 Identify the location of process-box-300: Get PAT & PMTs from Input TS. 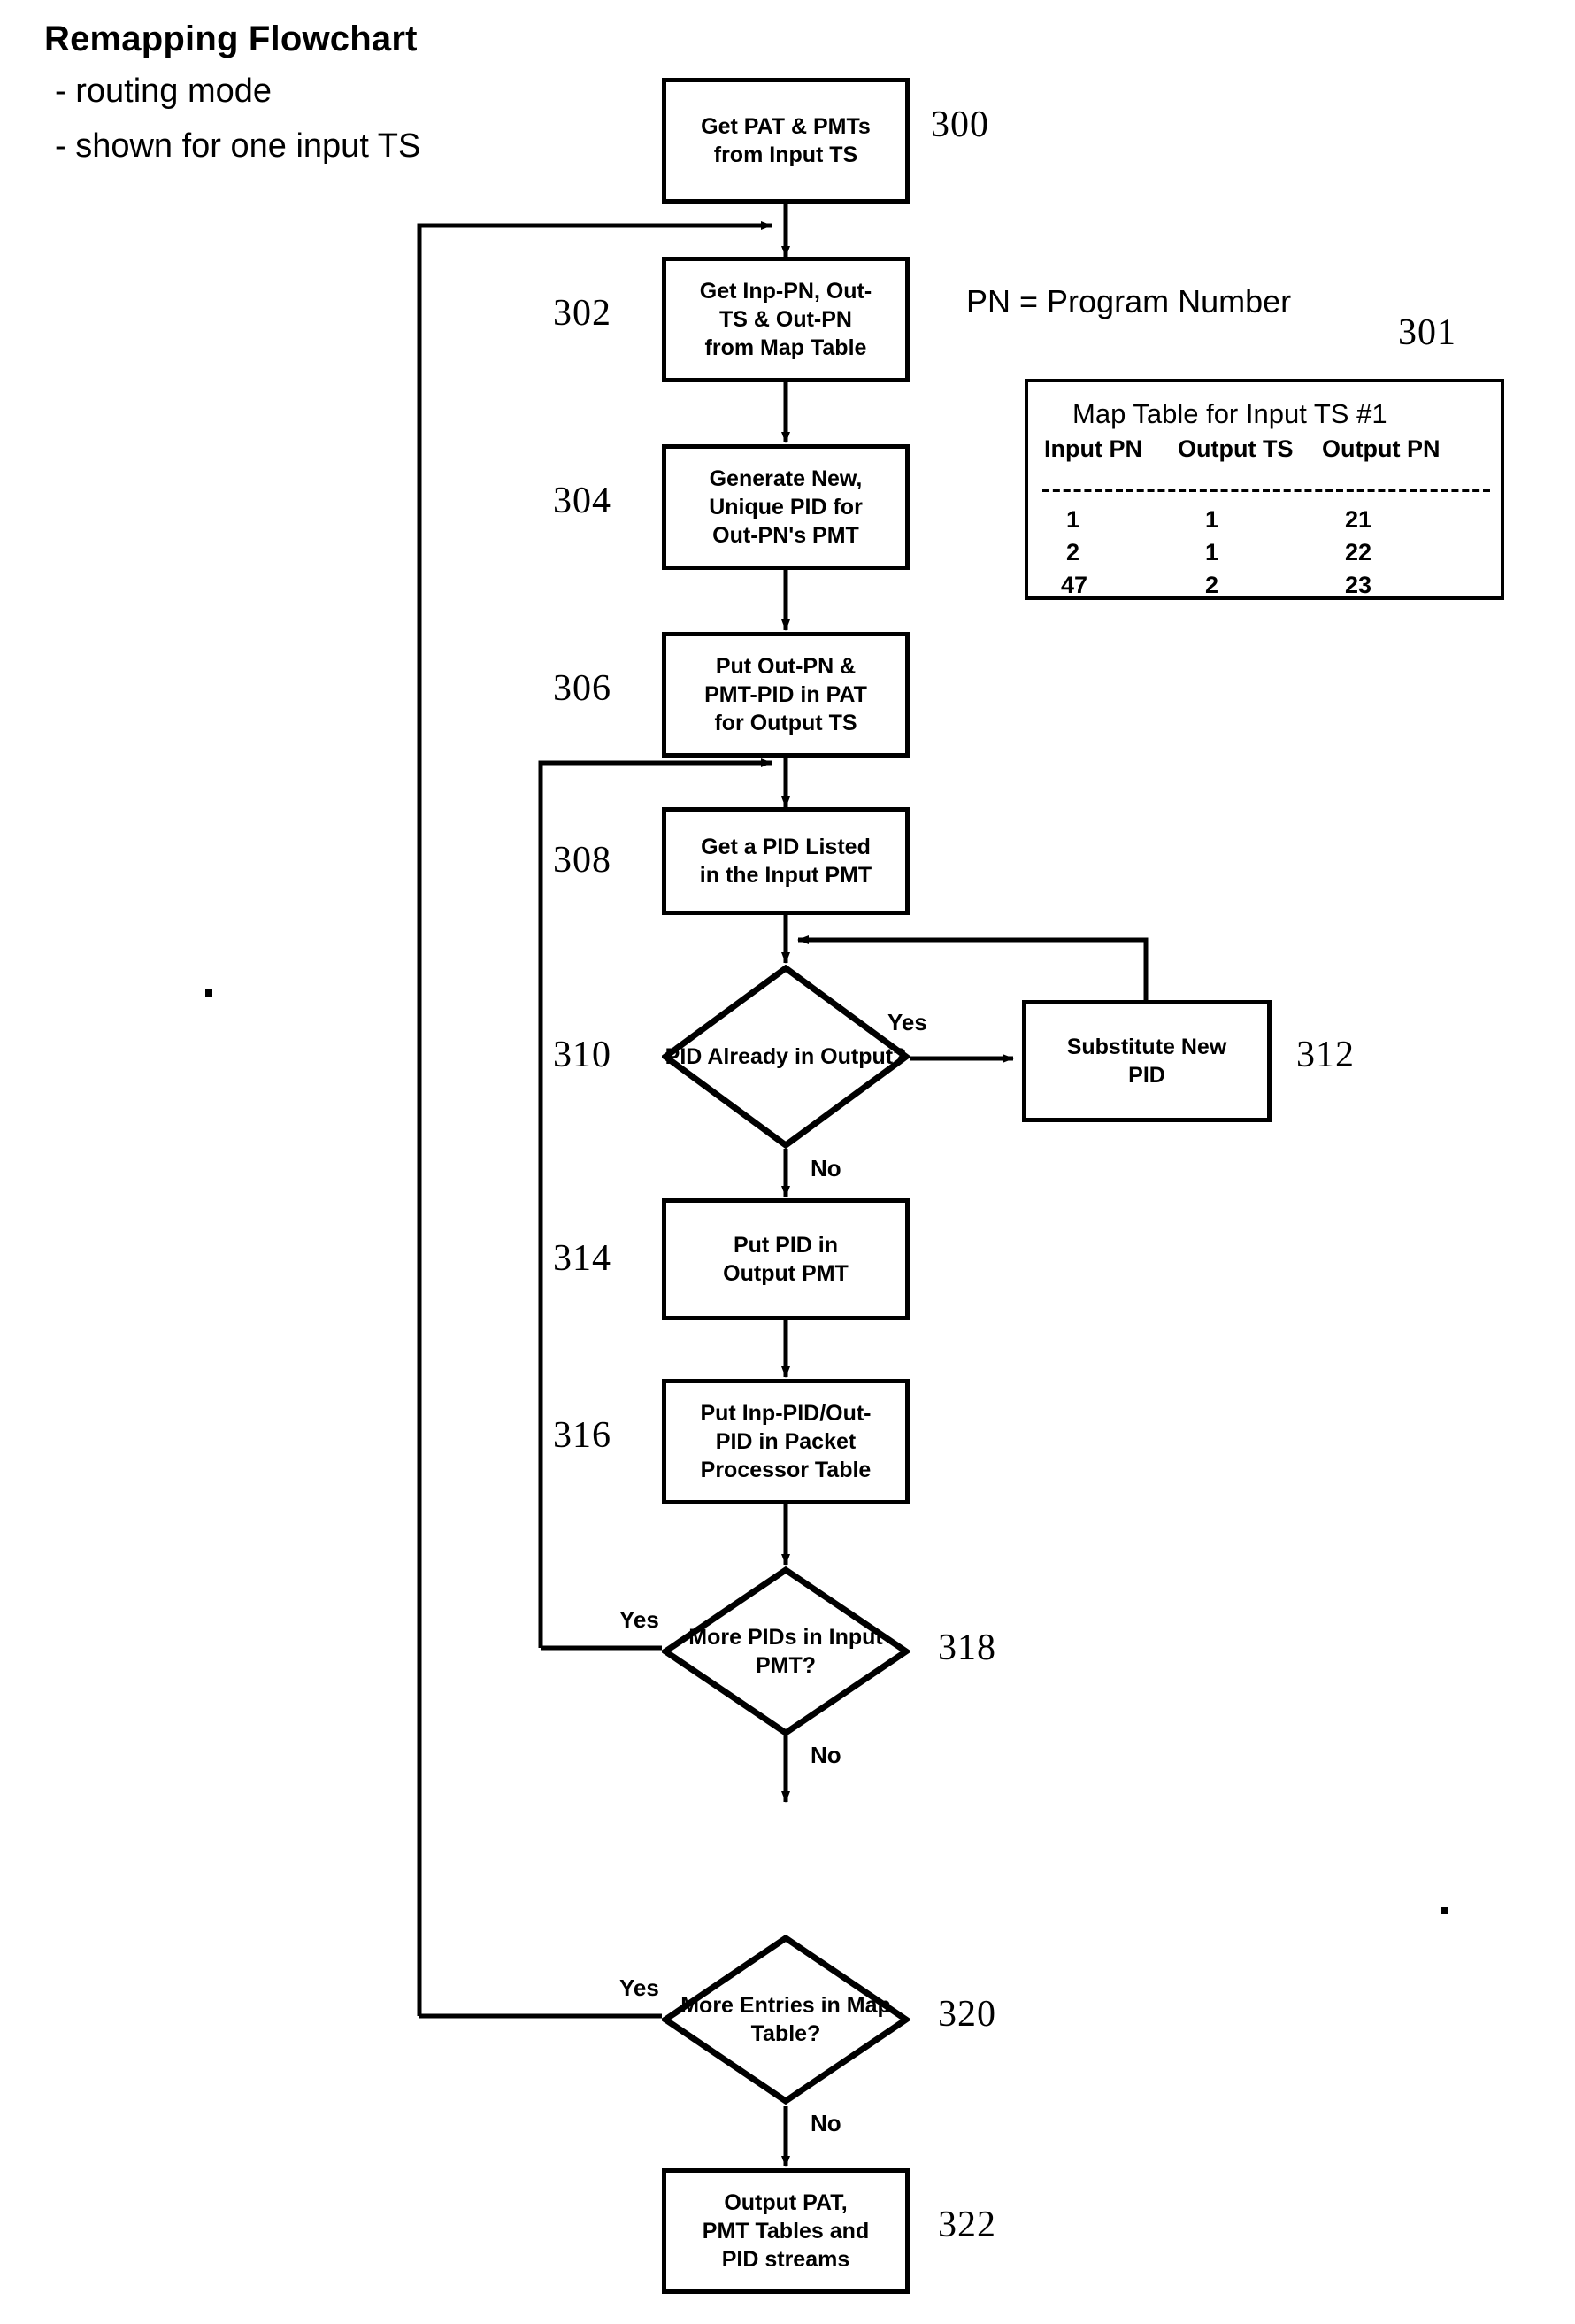
(786, 141).